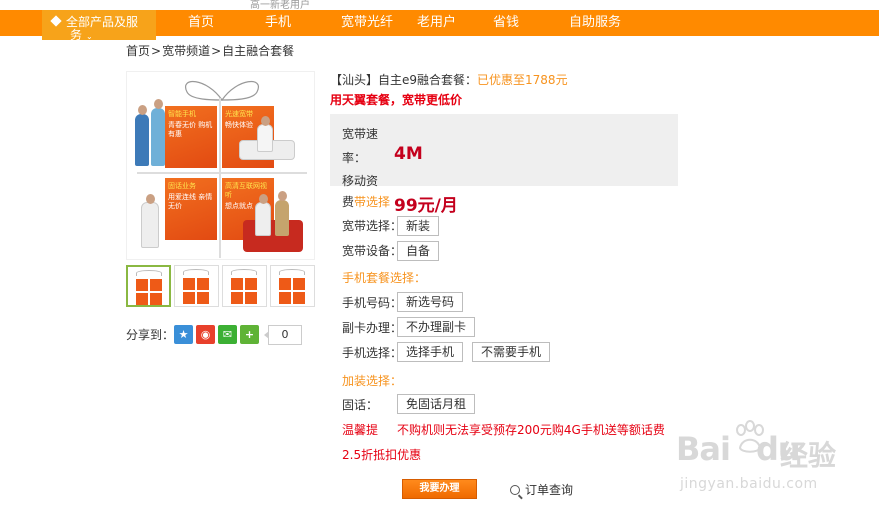  Describe the element at coordinates (89, 36) in the screenshot. I see `chevron-down-icon: ⌄` at that location.